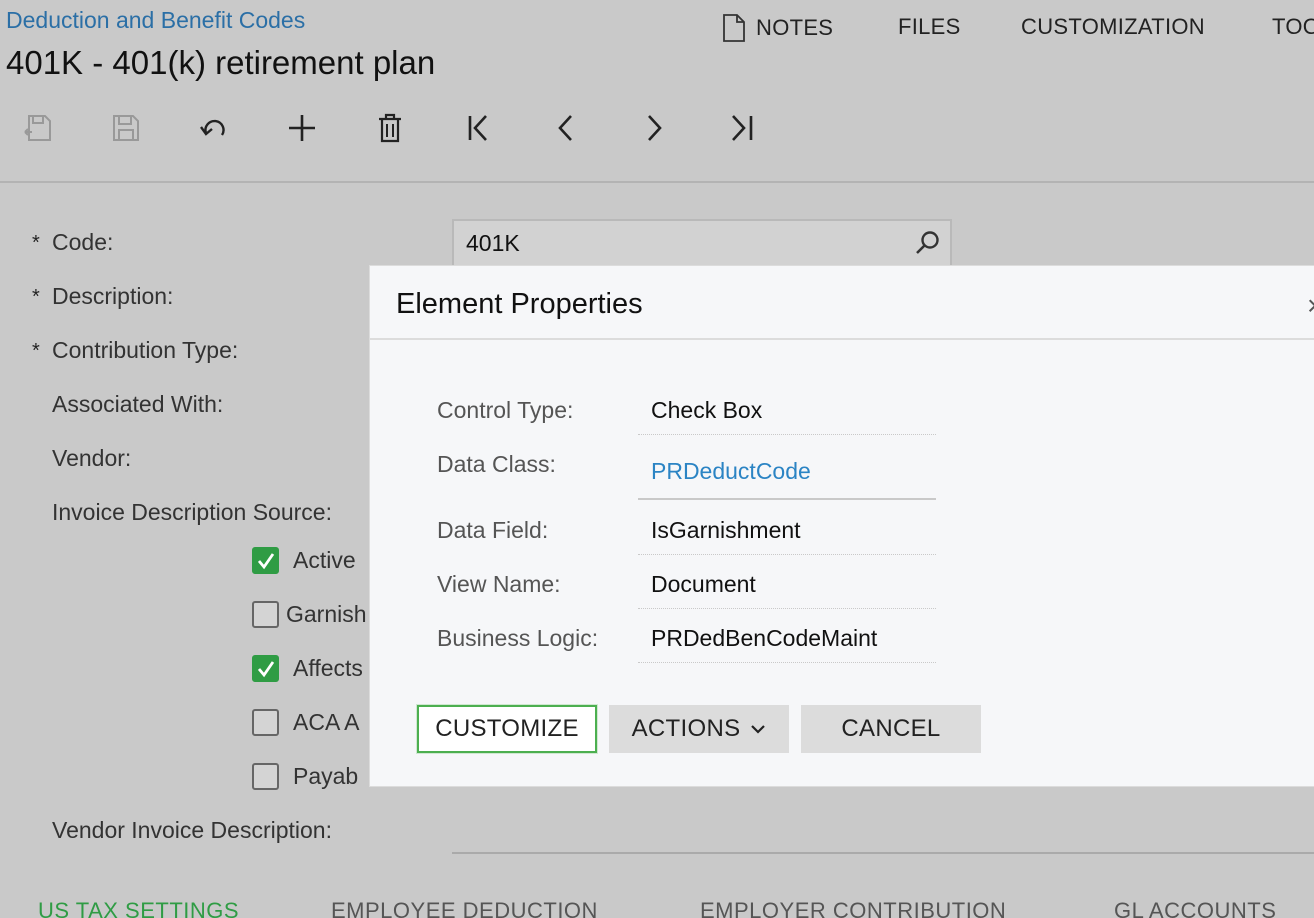  I want to click on code-input: 401K, so click(702, 243).